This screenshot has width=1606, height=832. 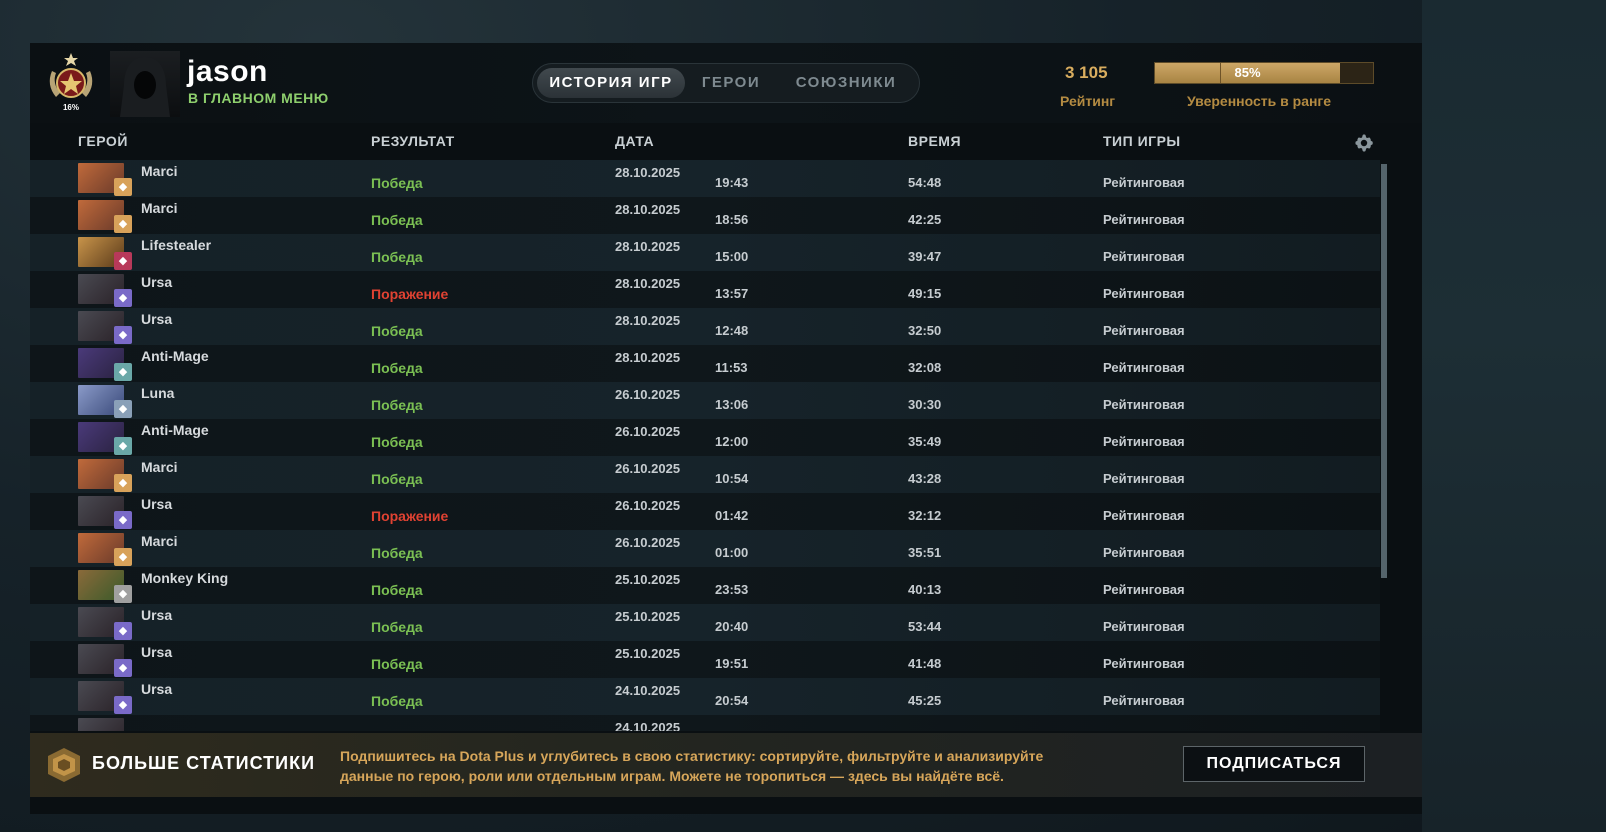 What do you see at coordinates (925, 515) in the screenshot?
I see `match-duration: 32:12` at bounding box center [925, 515].